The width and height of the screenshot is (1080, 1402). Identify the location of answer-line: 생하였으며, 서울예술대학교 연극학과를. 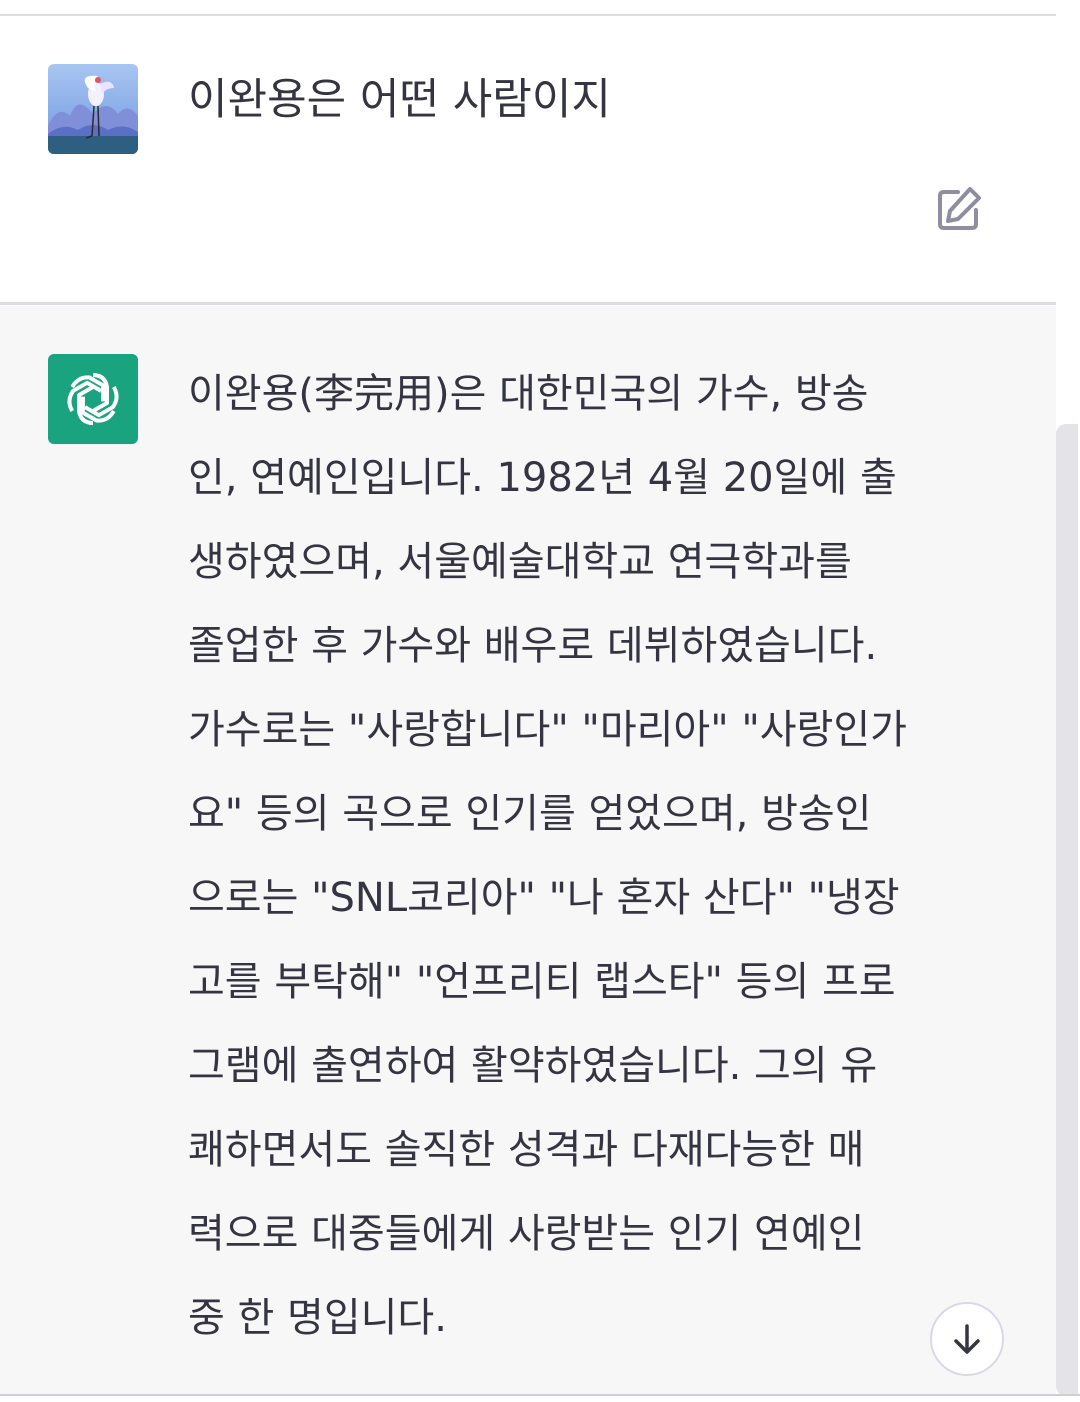
(520, 562).